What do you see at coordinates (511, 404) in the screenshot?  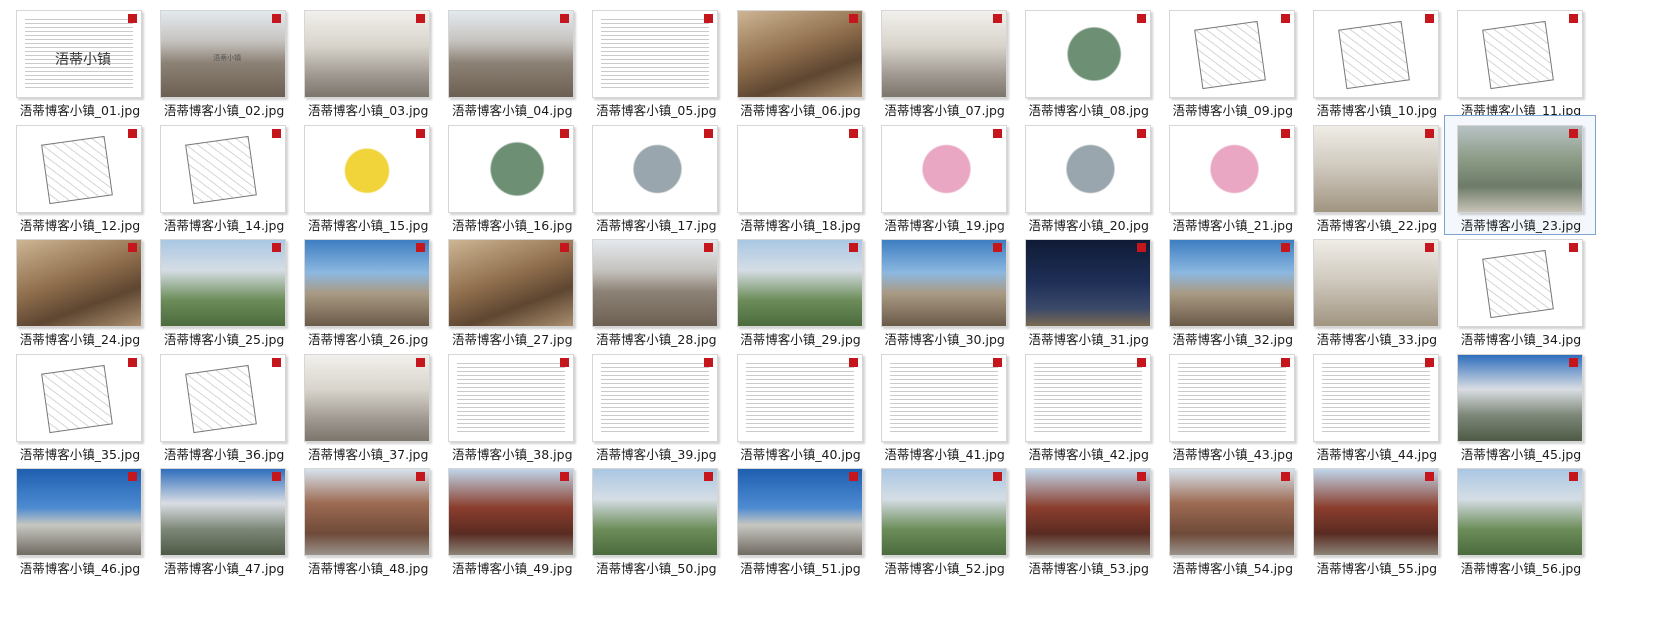 I see `file-thumbnail-item: 浯蒂博客小镇_38.jpg` at bounding box center [511, 404].